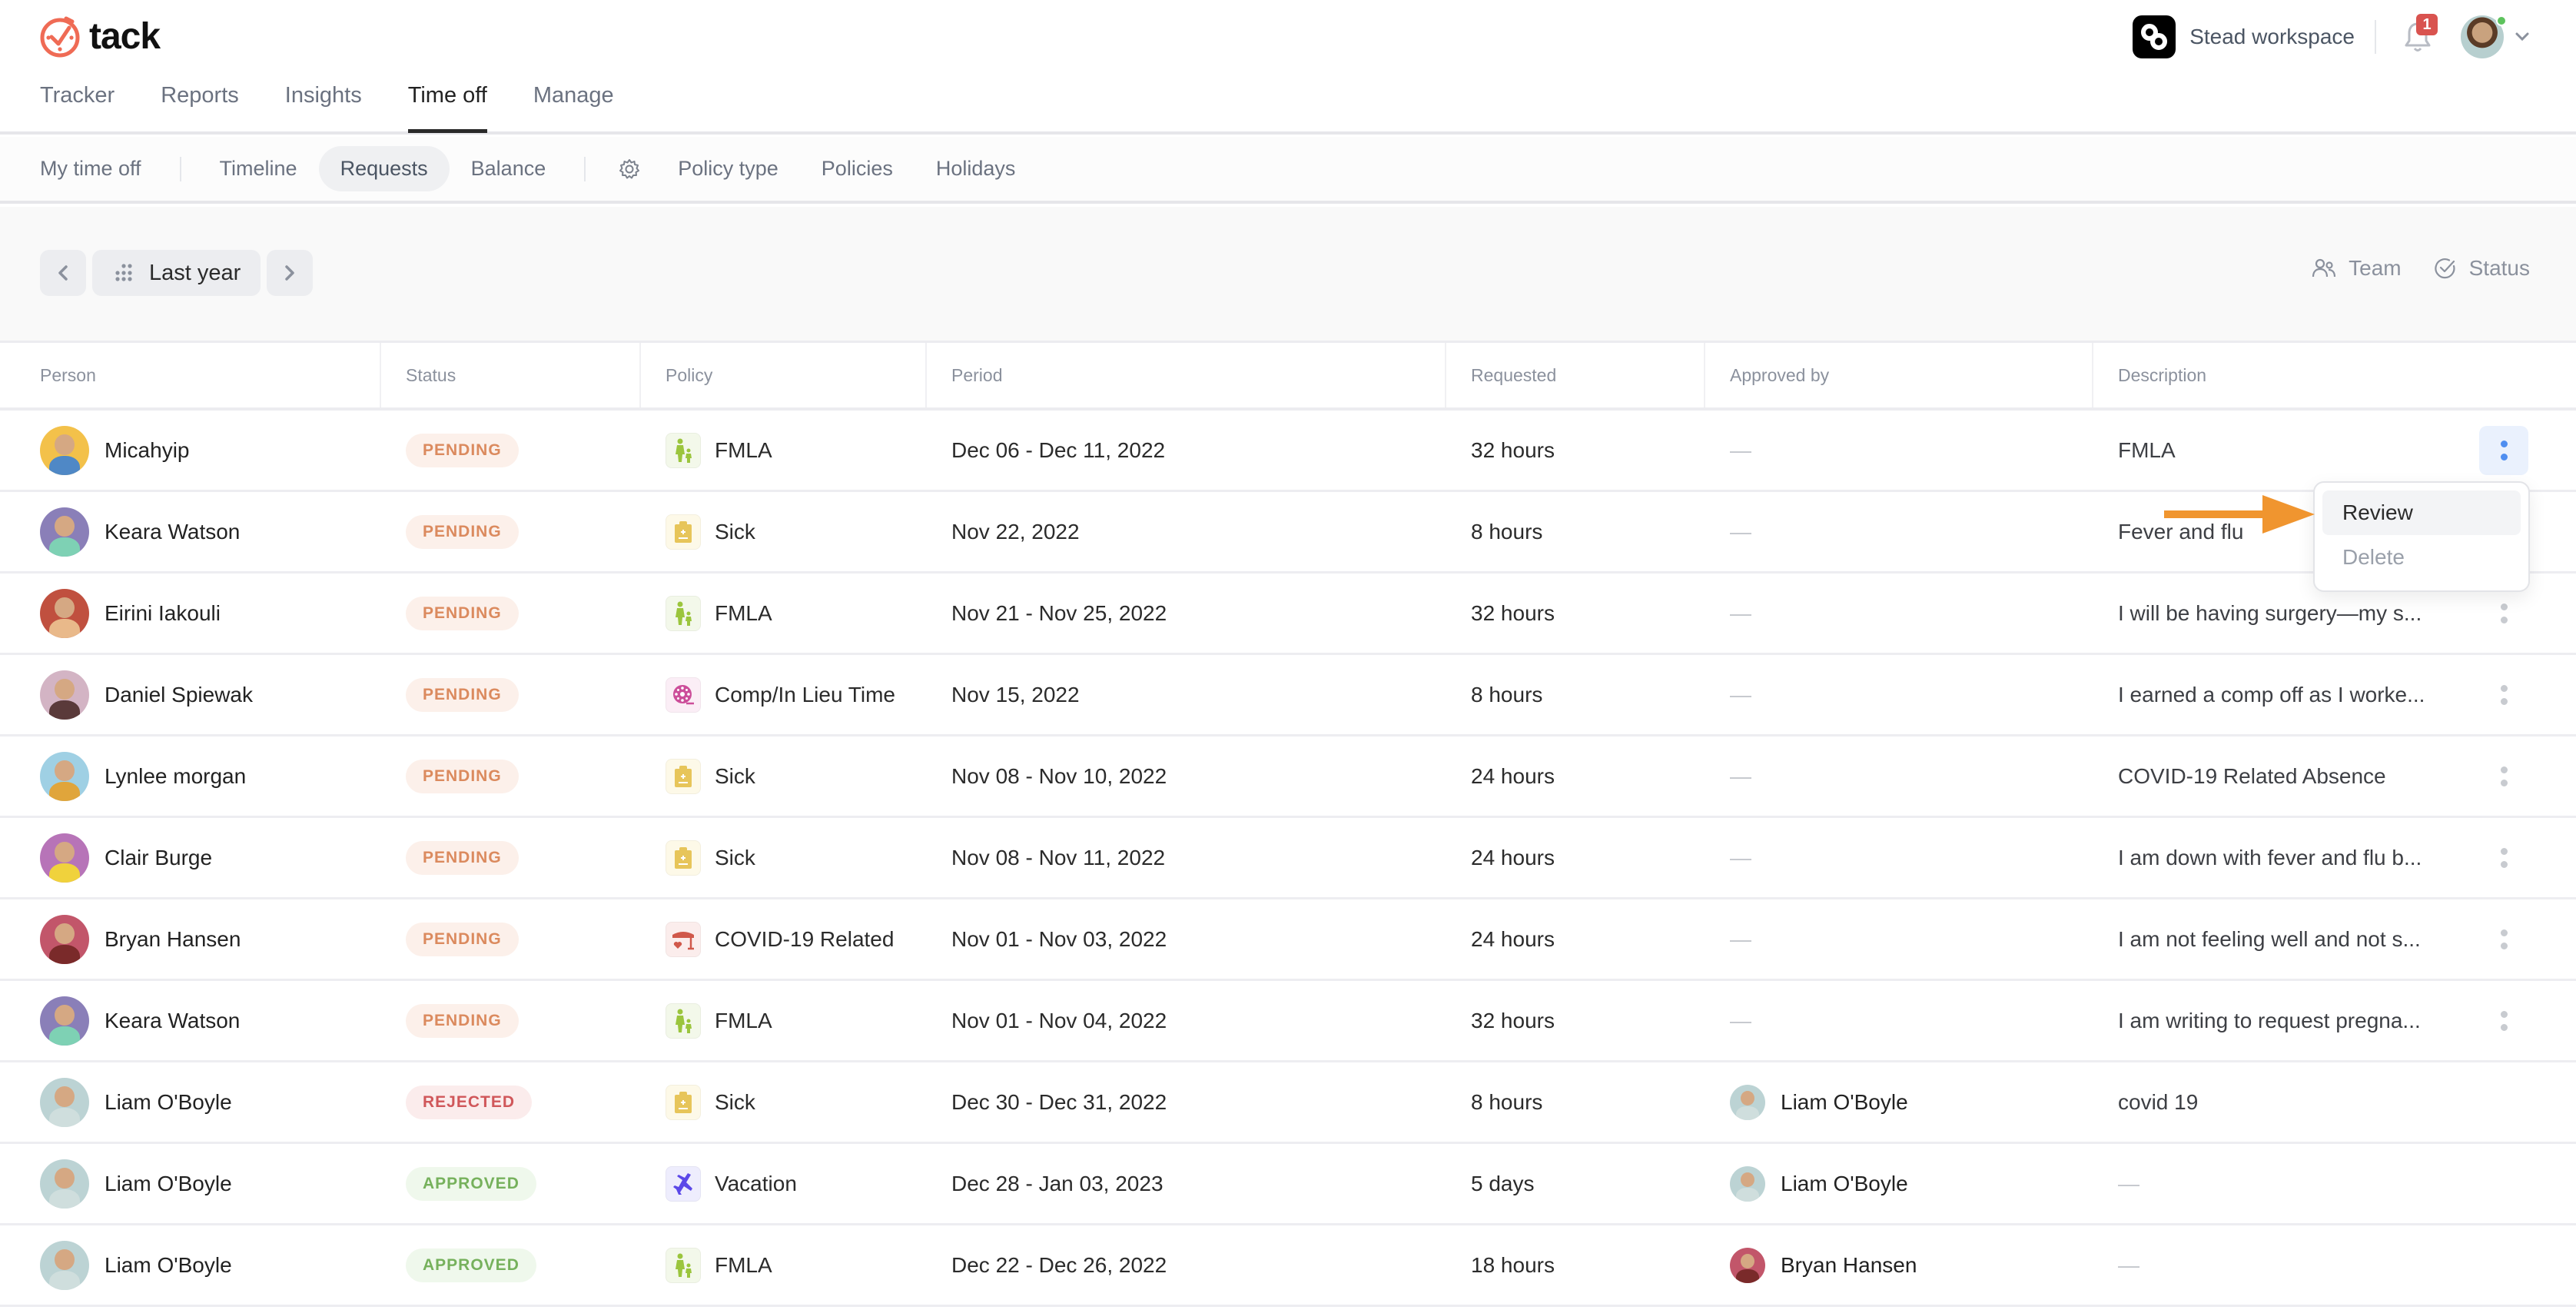  I want to click on subnav-my-time-off: My time off, so click(90, 169).